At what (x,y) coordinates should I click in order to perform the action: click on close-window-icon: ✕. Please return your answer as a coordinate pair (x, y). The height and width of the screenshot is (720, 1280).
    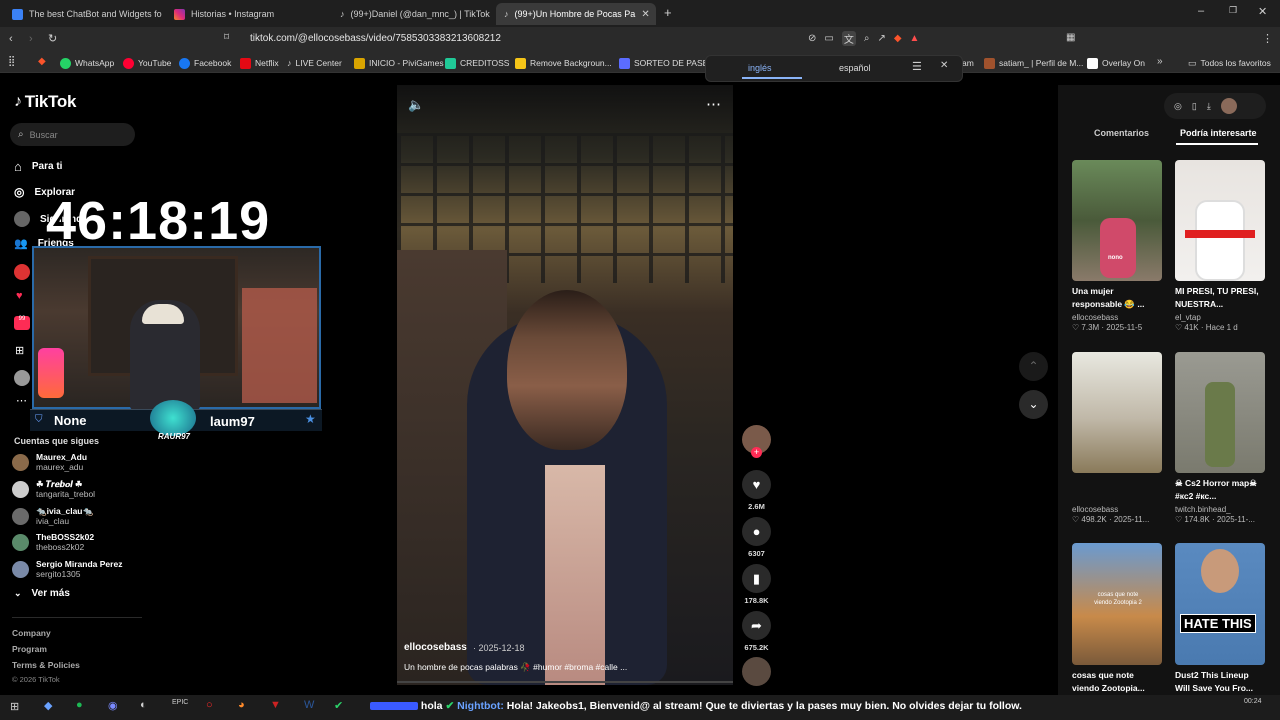
    Looking at the image, I should click on (1262, 11).